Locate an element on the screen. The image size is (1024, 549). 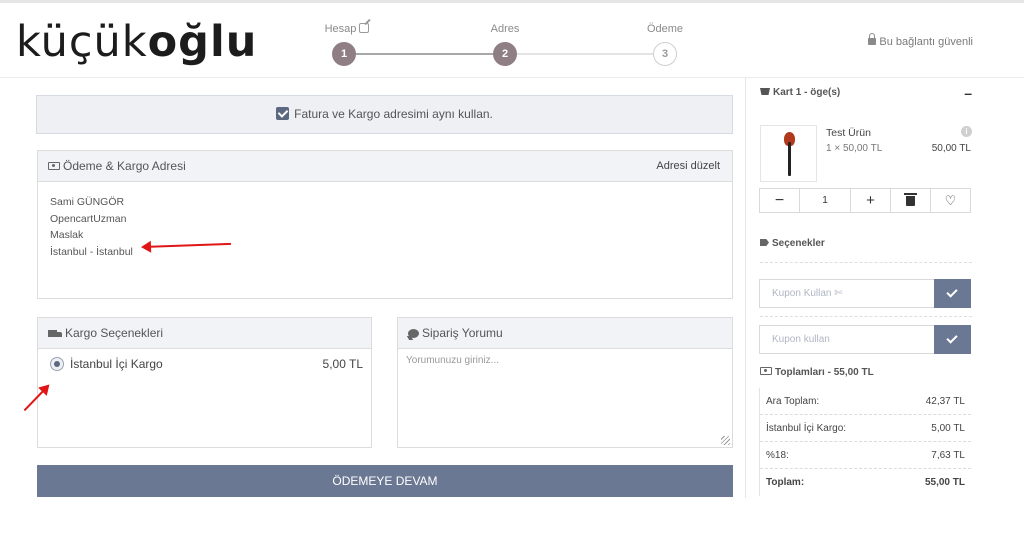
step-address: Adres 2 is located at coordinates (505, 43).